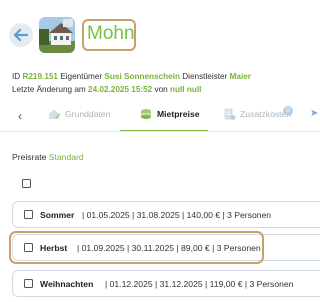 The height and width of the screenshot is (302, 320). Describe the element at coordinates (136, 247) in the screenshot. I see `row-highlight` at that location.